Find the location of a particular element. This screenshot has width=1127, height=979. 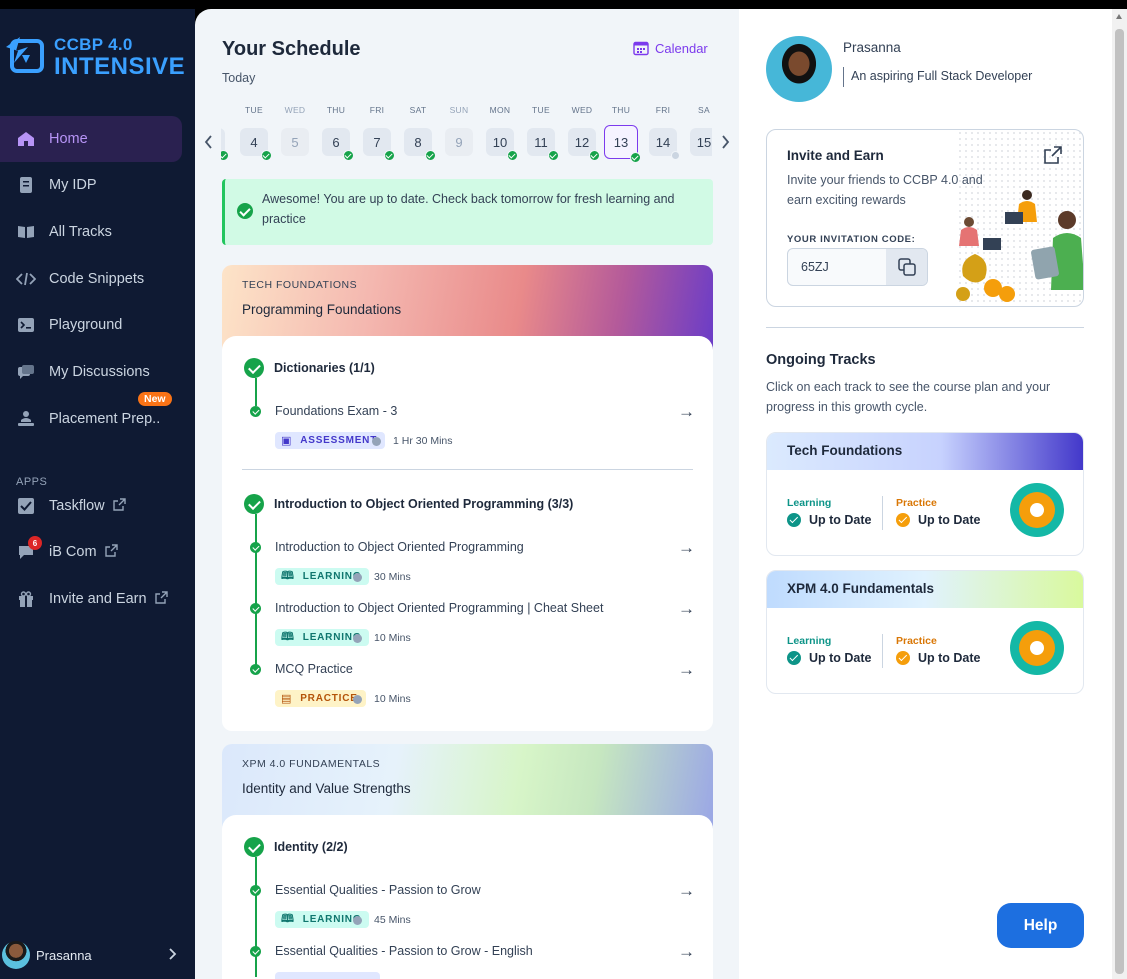

learning-status: Up to Date is located at coordinates (829, 520).